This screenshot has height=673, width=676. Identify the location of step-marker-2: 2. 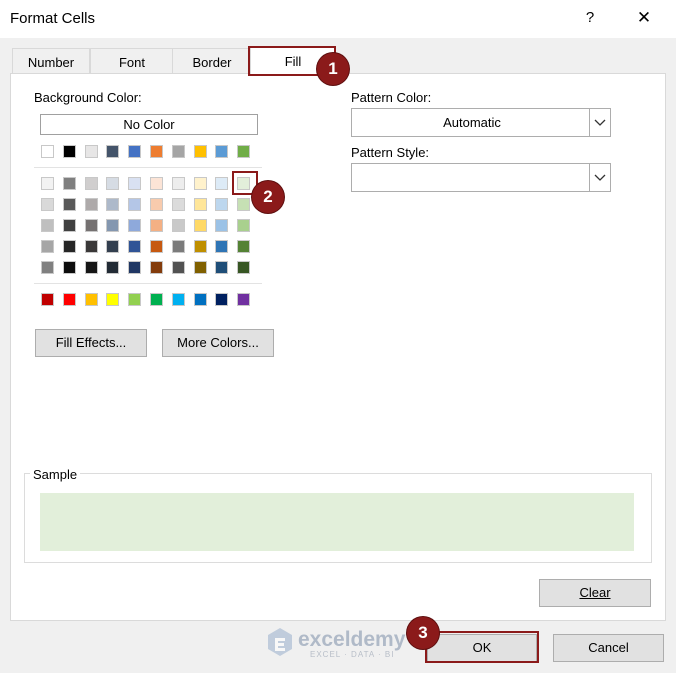
(268, 197).